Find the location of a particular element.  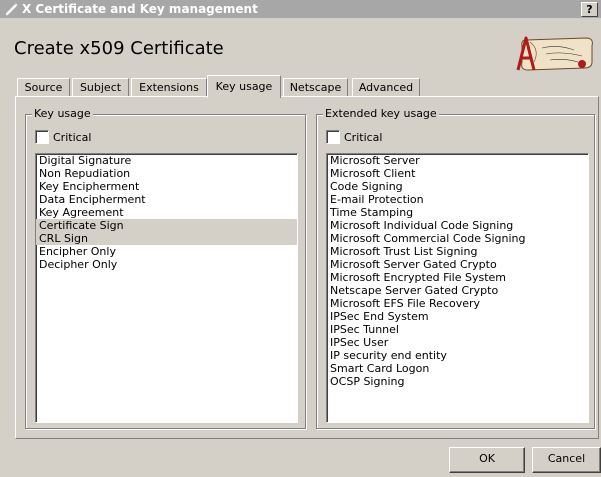

key-usage-item-non-repudiation: Non Repudiation is located at coordinates (166, 173).